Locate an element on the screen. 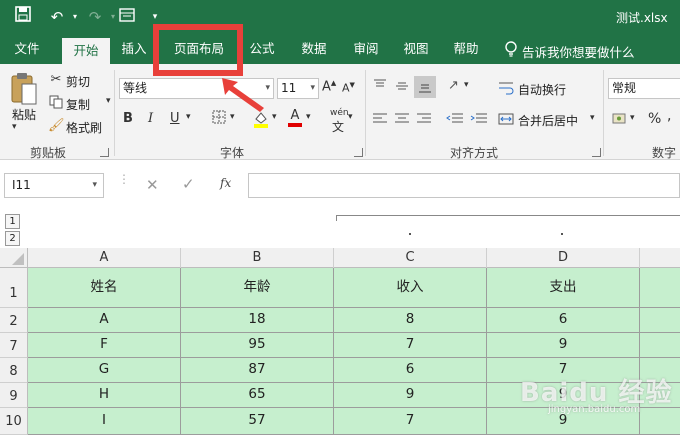 Image resolution: width=680 pixels, height=435 pixels. table-cell: 姓名 is located at coordinates (104, 288).